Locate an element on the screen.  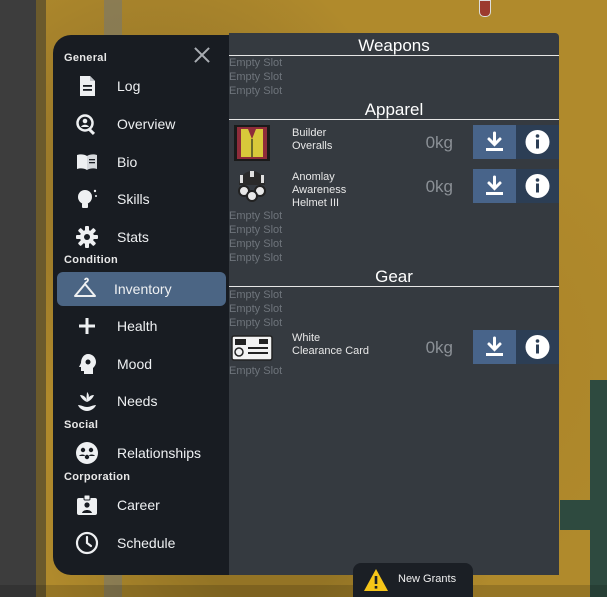
open-book-icon is located at coordinates (87, 162).